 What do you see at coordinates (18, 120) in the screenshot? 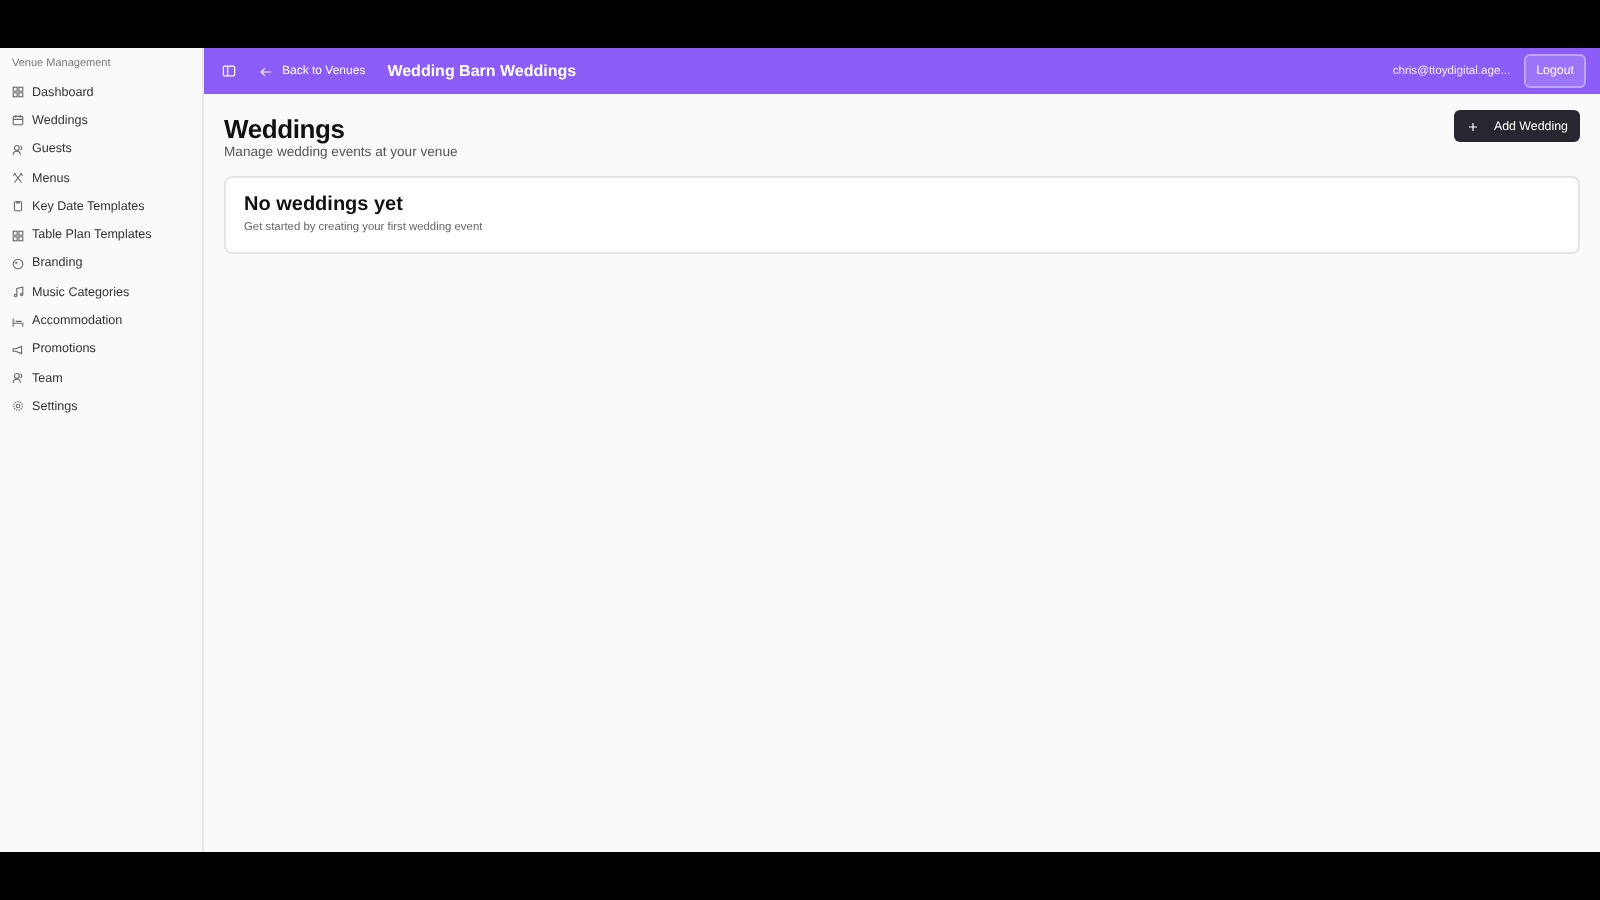
I see `cal-icon` at bounding box center [18, 120].